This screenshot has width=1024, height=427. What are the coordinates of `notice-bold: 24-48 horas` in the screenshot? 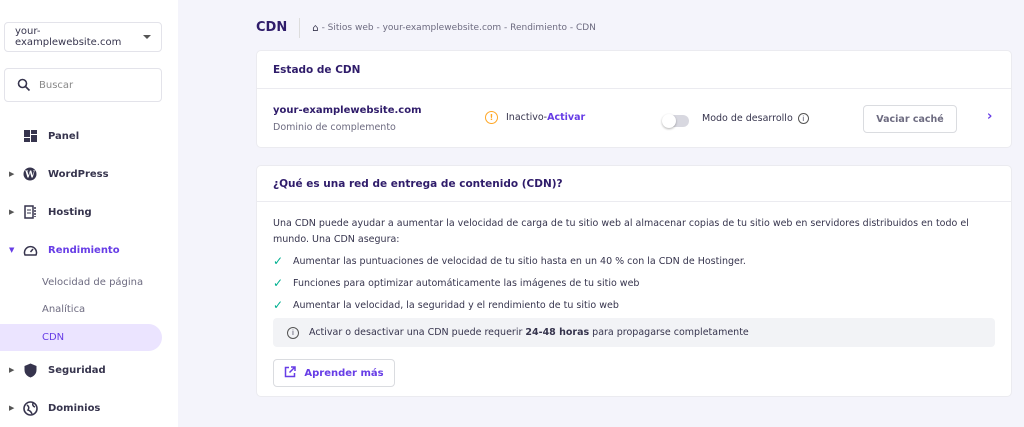 It's located at (557, 332).